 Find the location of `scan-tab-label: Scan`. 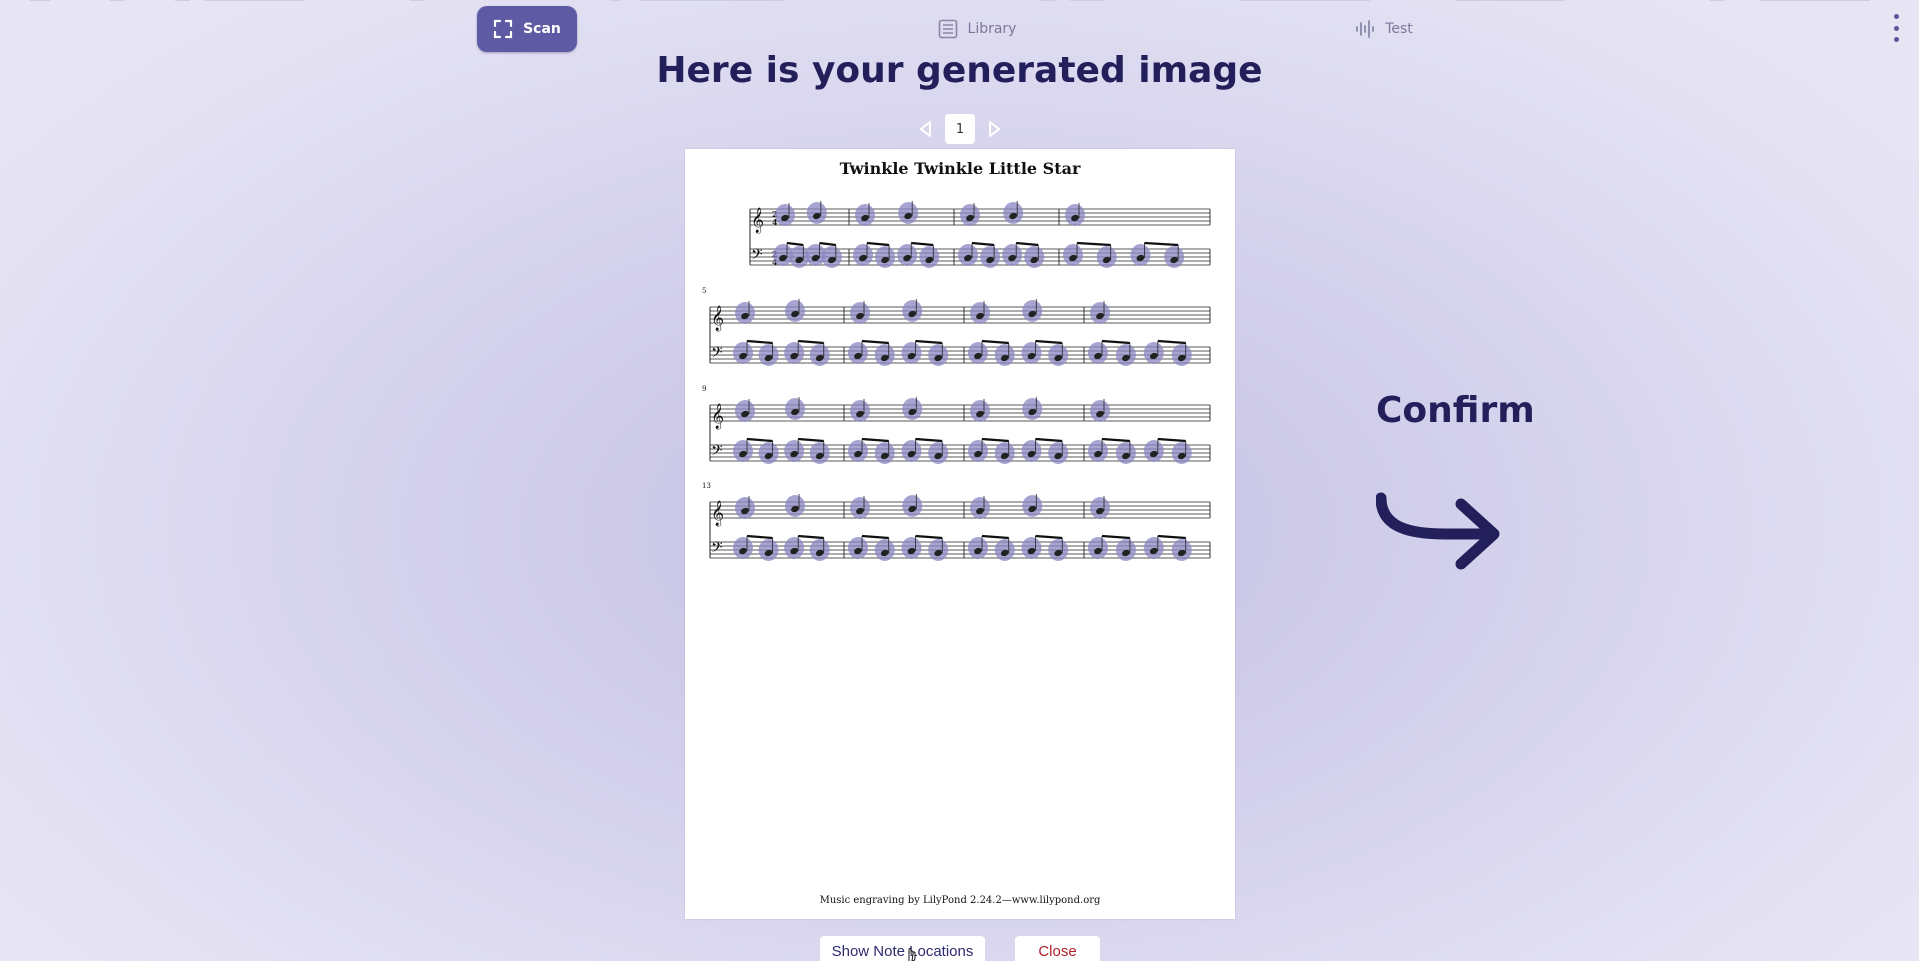

scan-tab-label: Scan is located at coordinates (542, 29).